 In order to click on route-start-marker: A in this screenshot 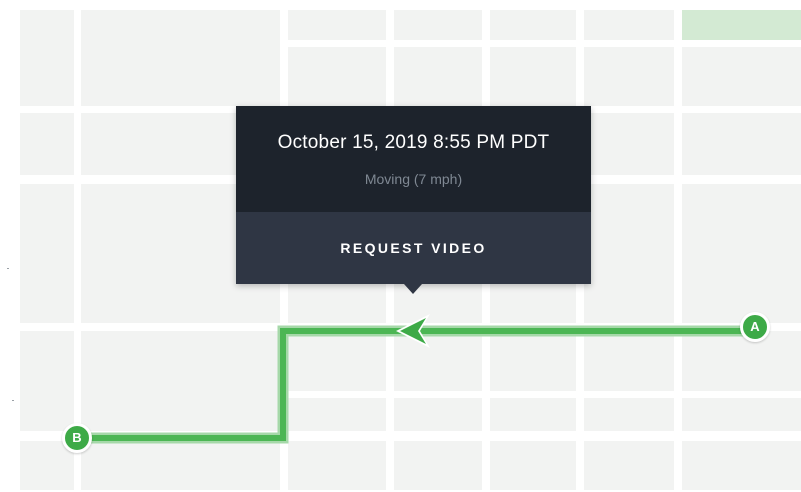, I will do `click(755, 327)`.